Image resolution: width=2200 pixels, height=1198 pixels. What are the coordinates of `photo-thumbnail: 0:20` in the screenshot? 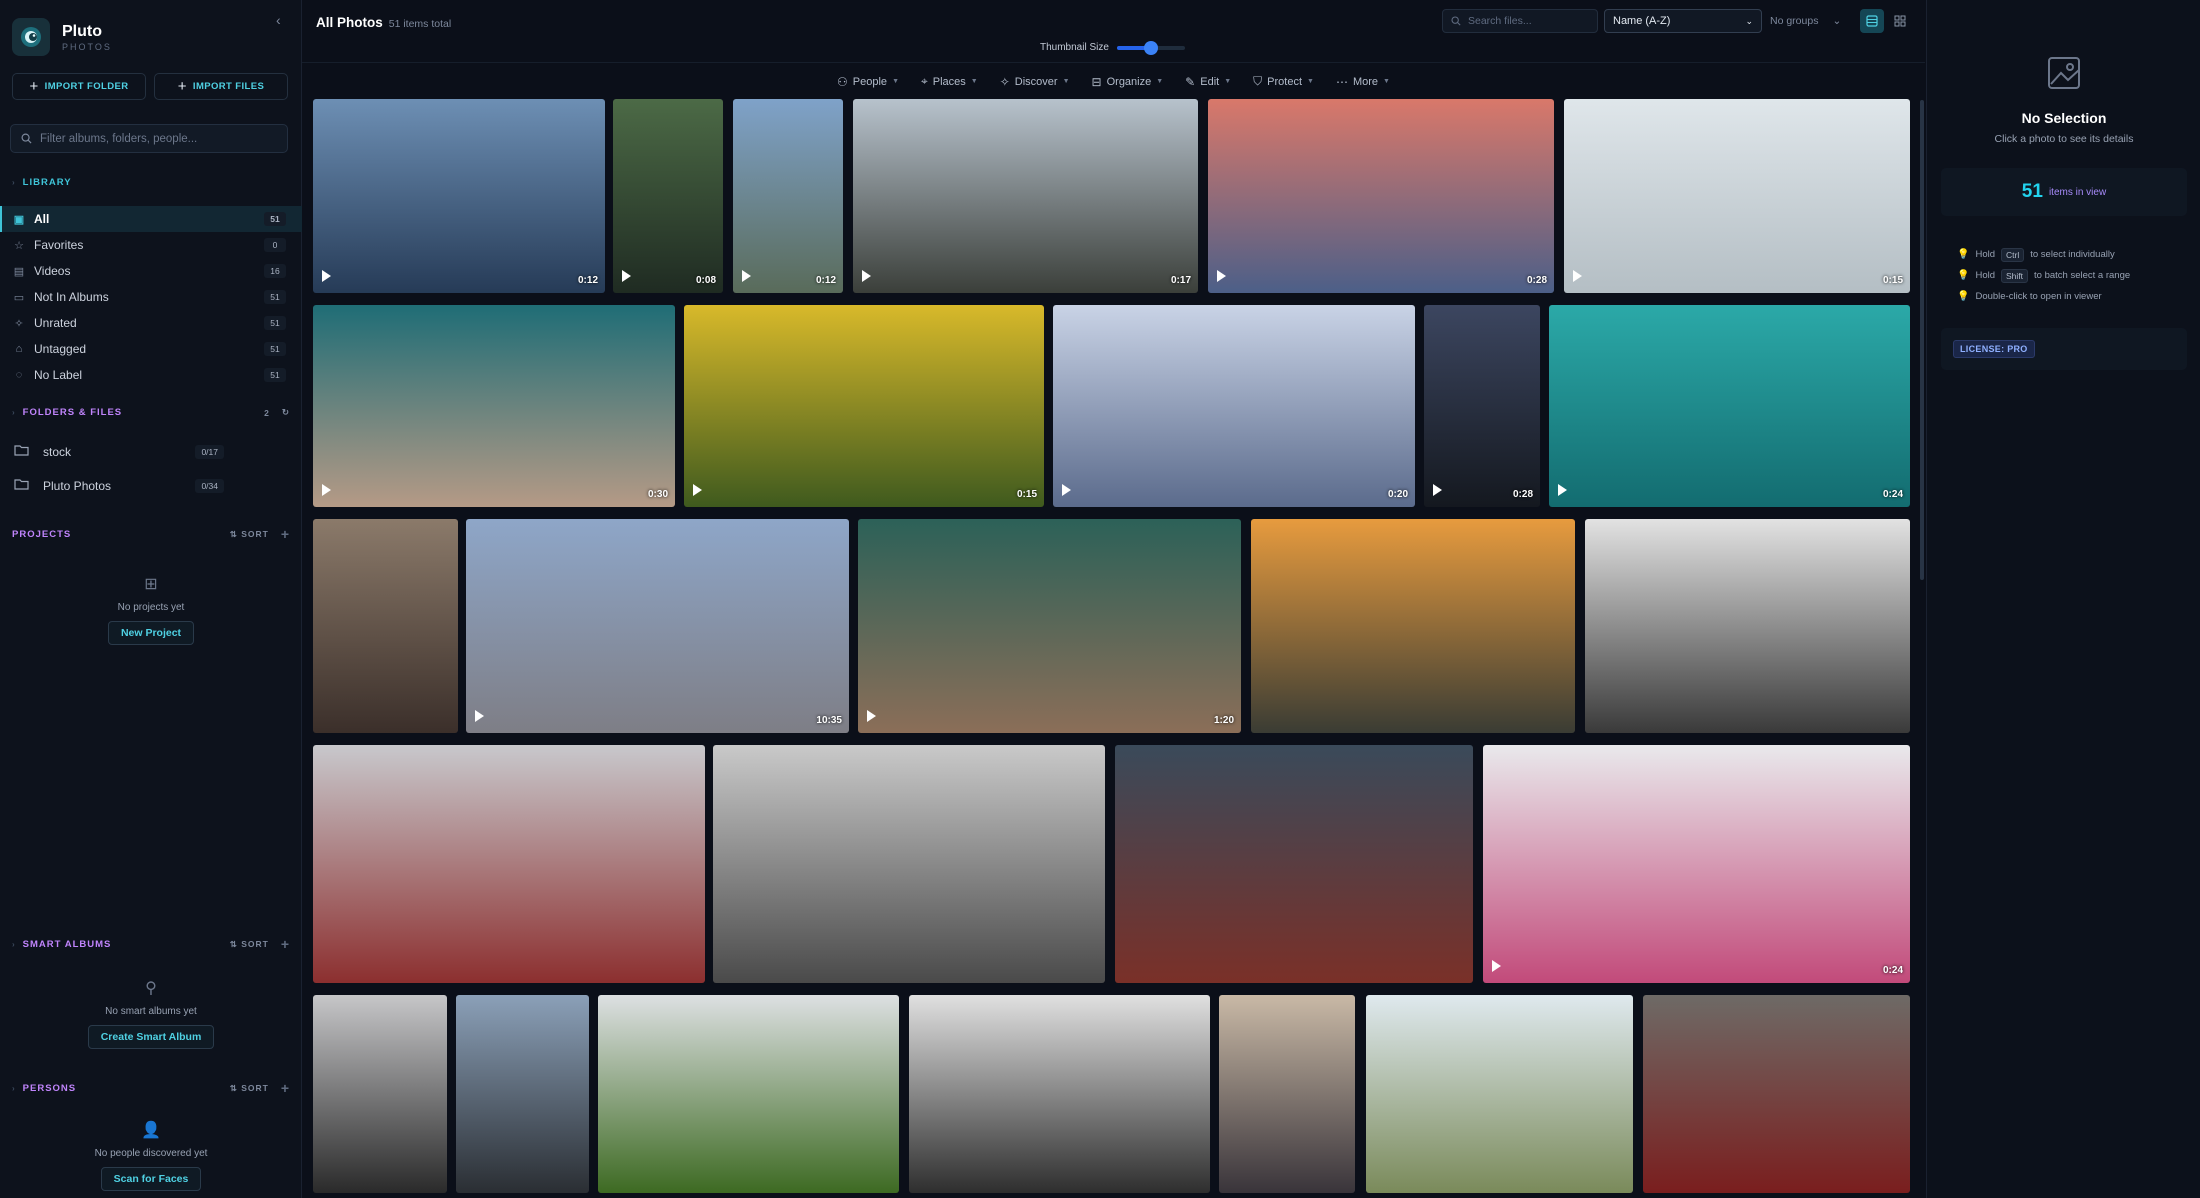 It's located at (1234, 406).